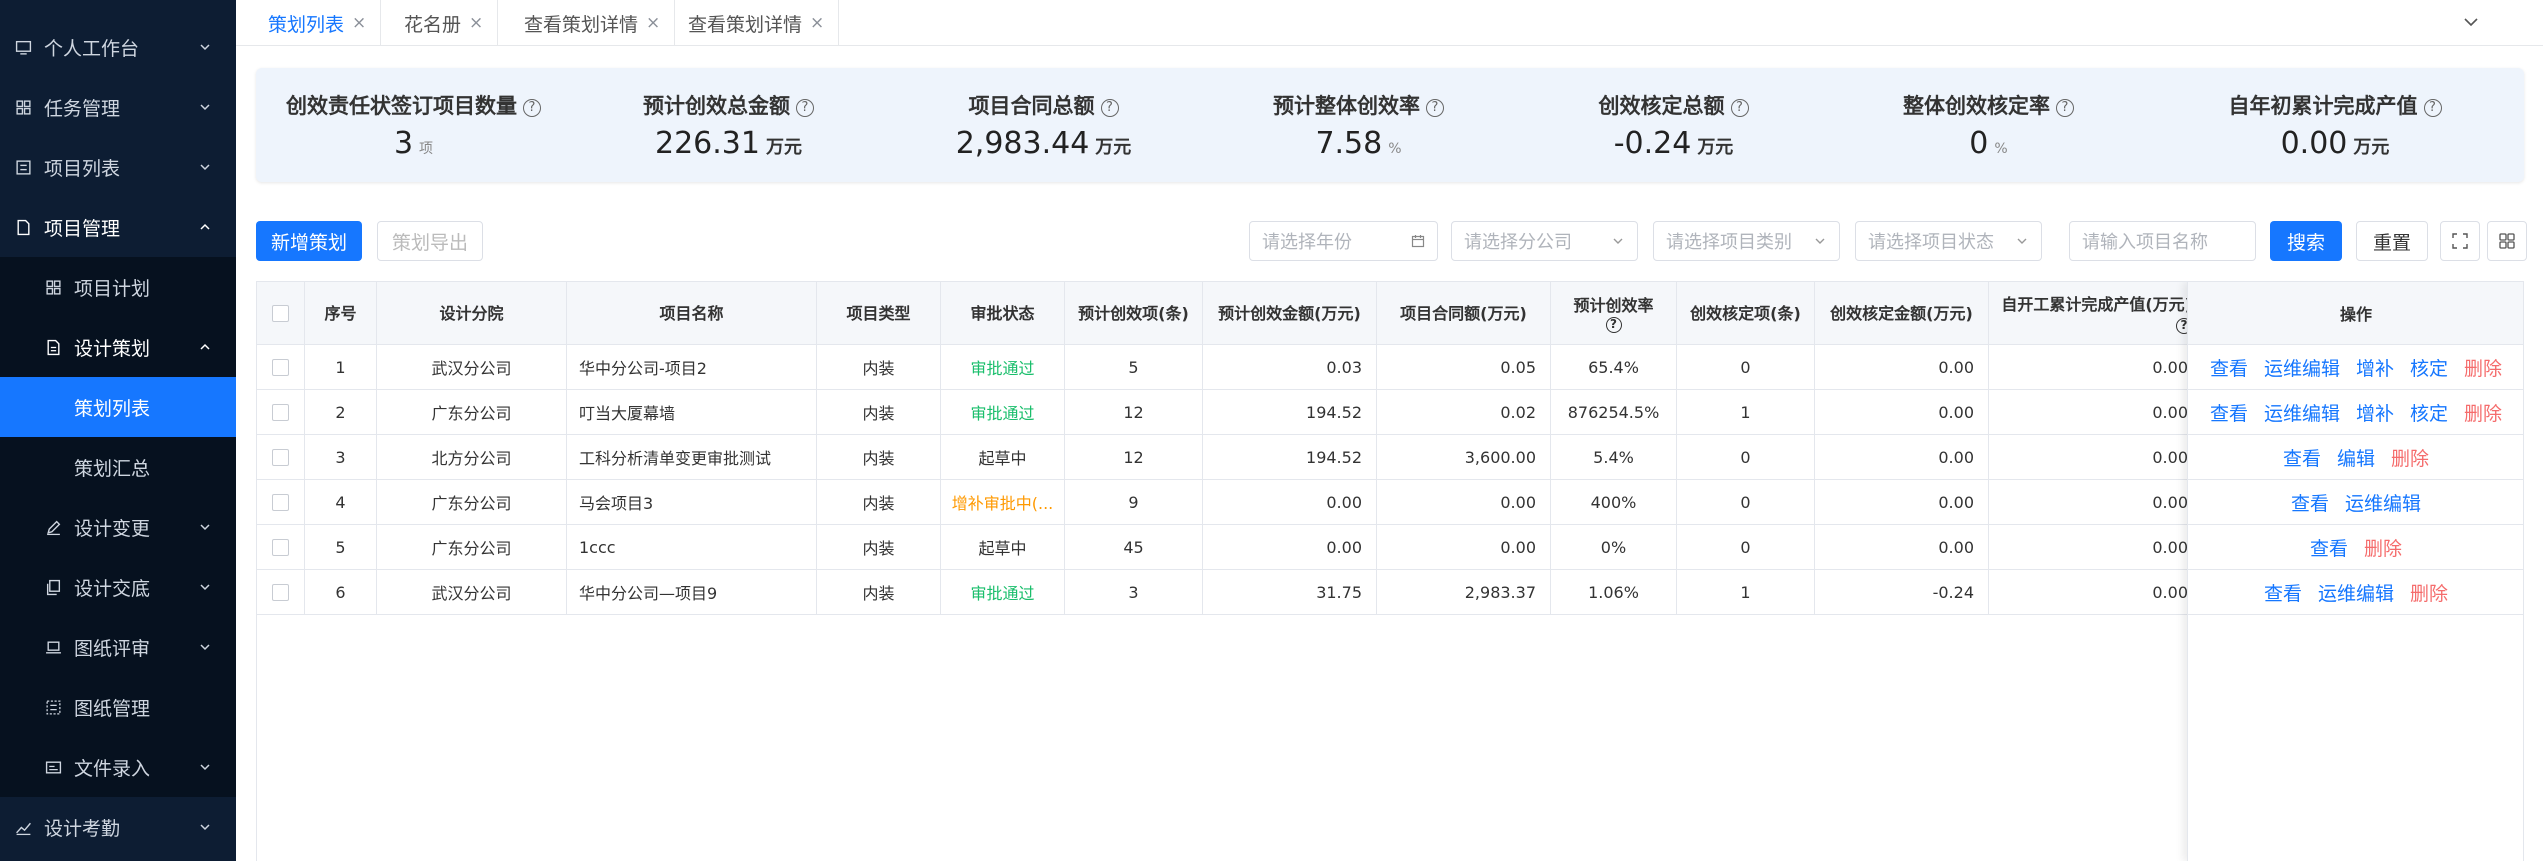  I want to click on status-select: 请选择项目状态, so click(1948, 241).